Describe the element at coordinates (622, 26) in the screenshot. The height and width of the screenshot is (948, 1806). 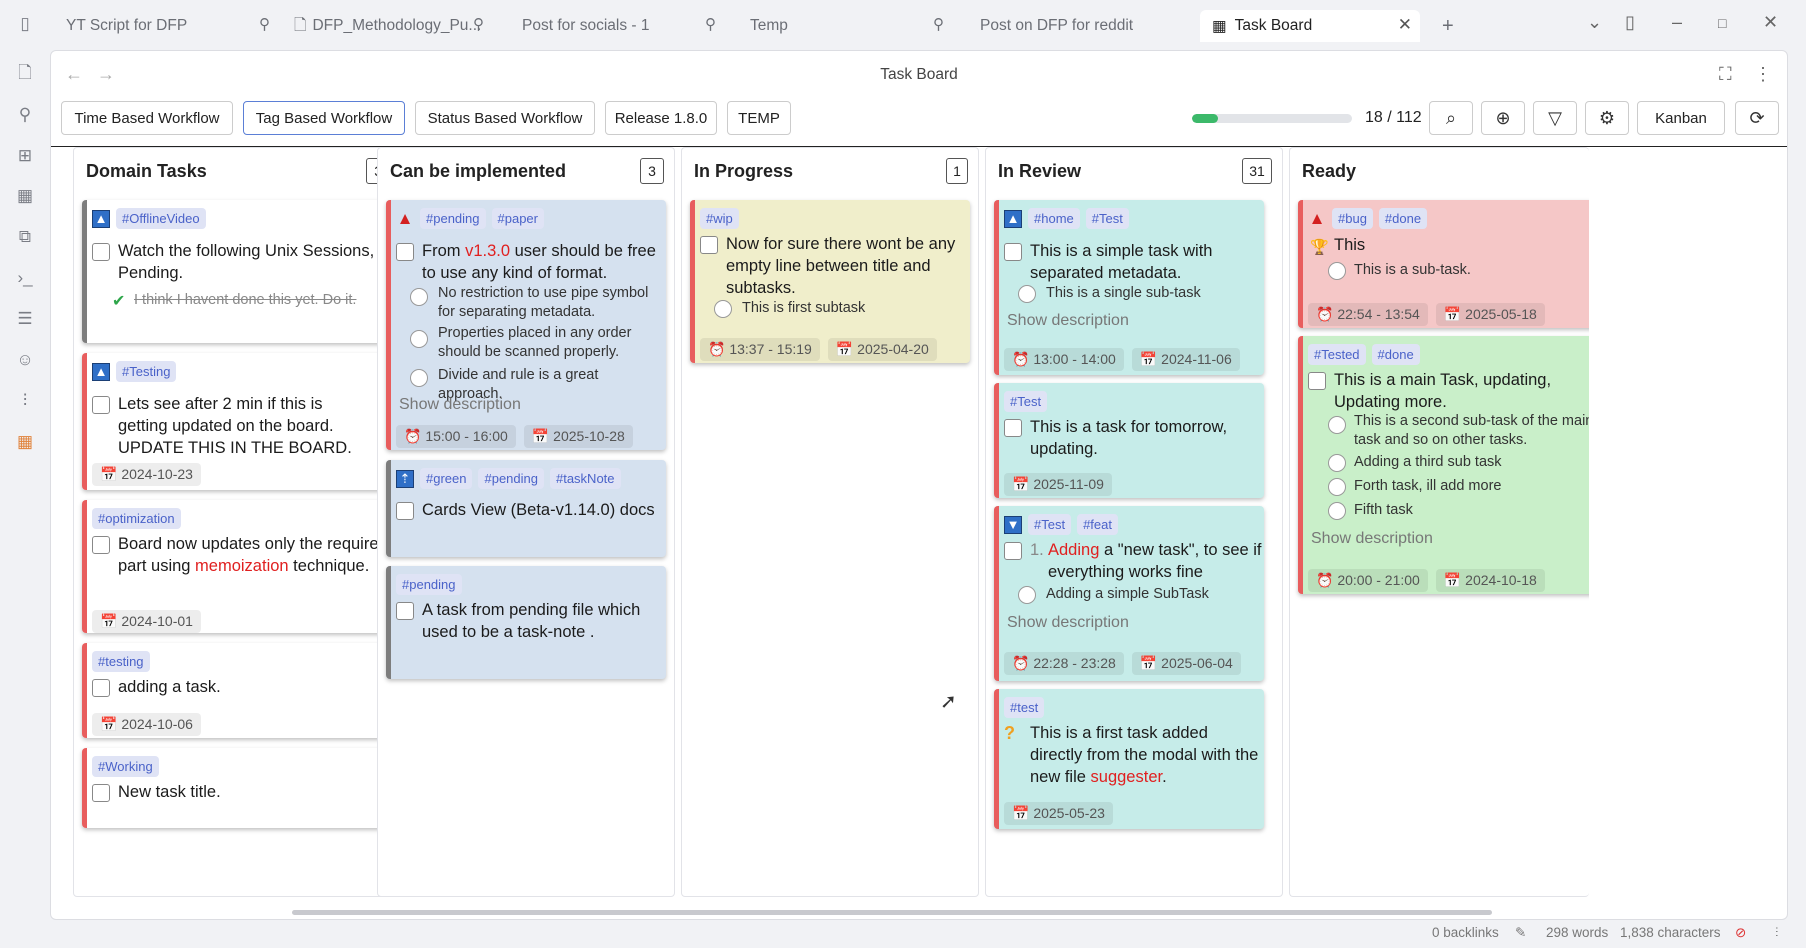
I see `tab-post-socials: Post for socials - 1 ⚲` at that location.